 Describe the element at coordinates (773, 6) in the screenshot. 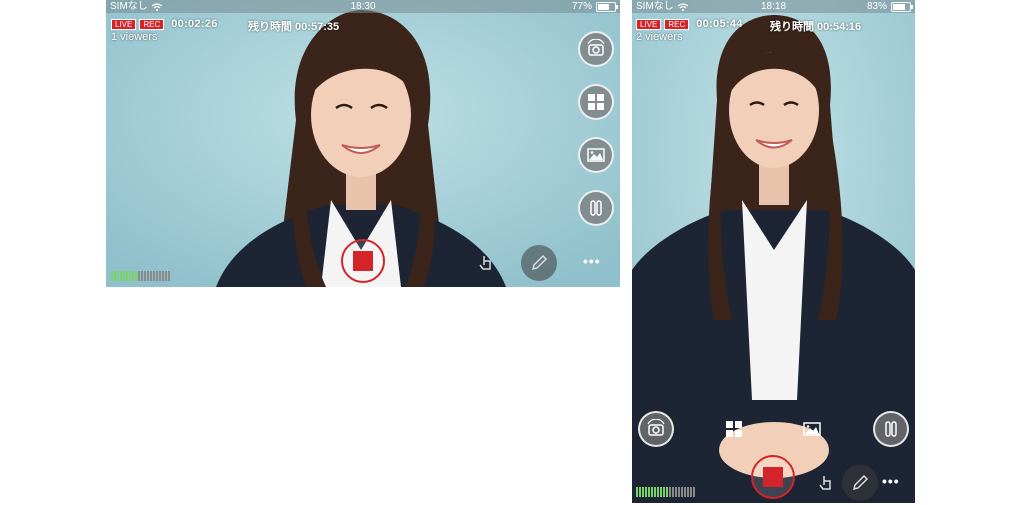

I see `status-bar: SIMなし 18:18 83%` at that location.